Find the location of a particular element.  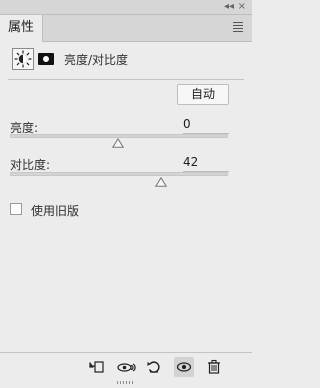

adjustment-icon is located at coordinates (23, 59).